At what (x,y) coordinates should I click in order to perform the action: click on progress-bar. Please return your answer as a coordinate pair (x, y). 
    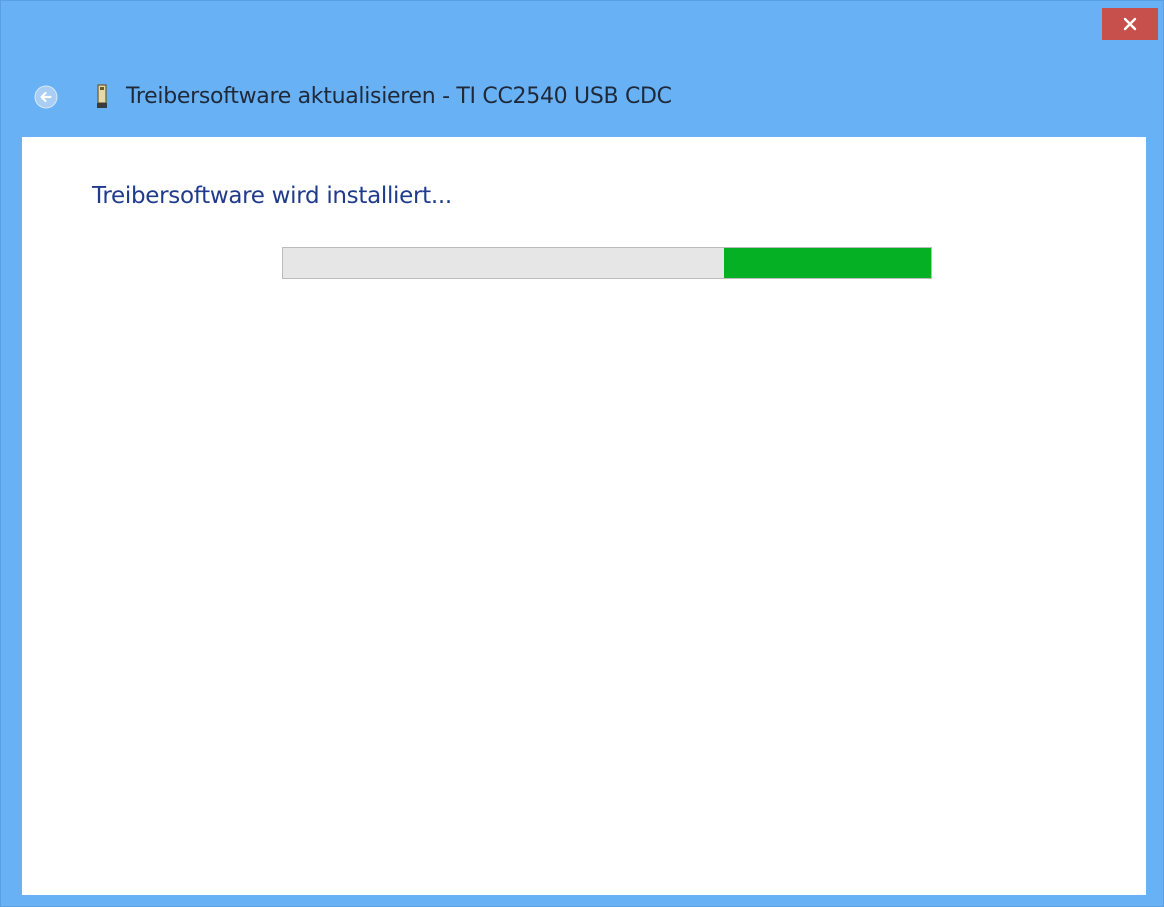
    Looking at the image, I should click on (607, 263).